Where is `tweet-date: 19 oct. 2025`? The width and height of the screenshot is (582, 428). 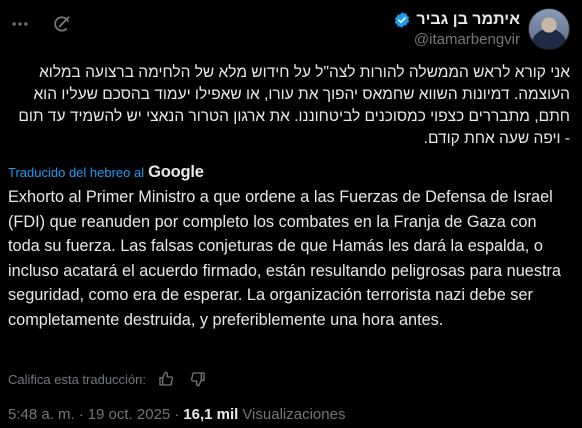 tweet-date: 19 oct. 2025 is located at coordinates (129, 414).